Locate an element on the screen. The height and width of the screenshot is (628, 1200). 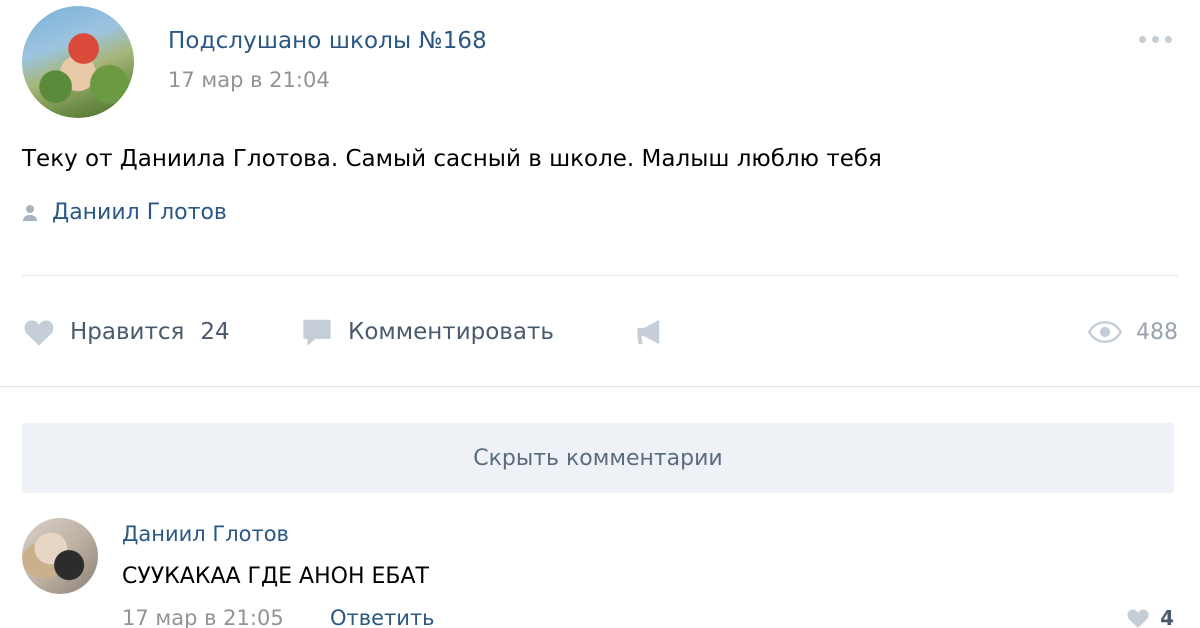
post-date: 17 мар в 21:04 is located at coordinates (249, 80).